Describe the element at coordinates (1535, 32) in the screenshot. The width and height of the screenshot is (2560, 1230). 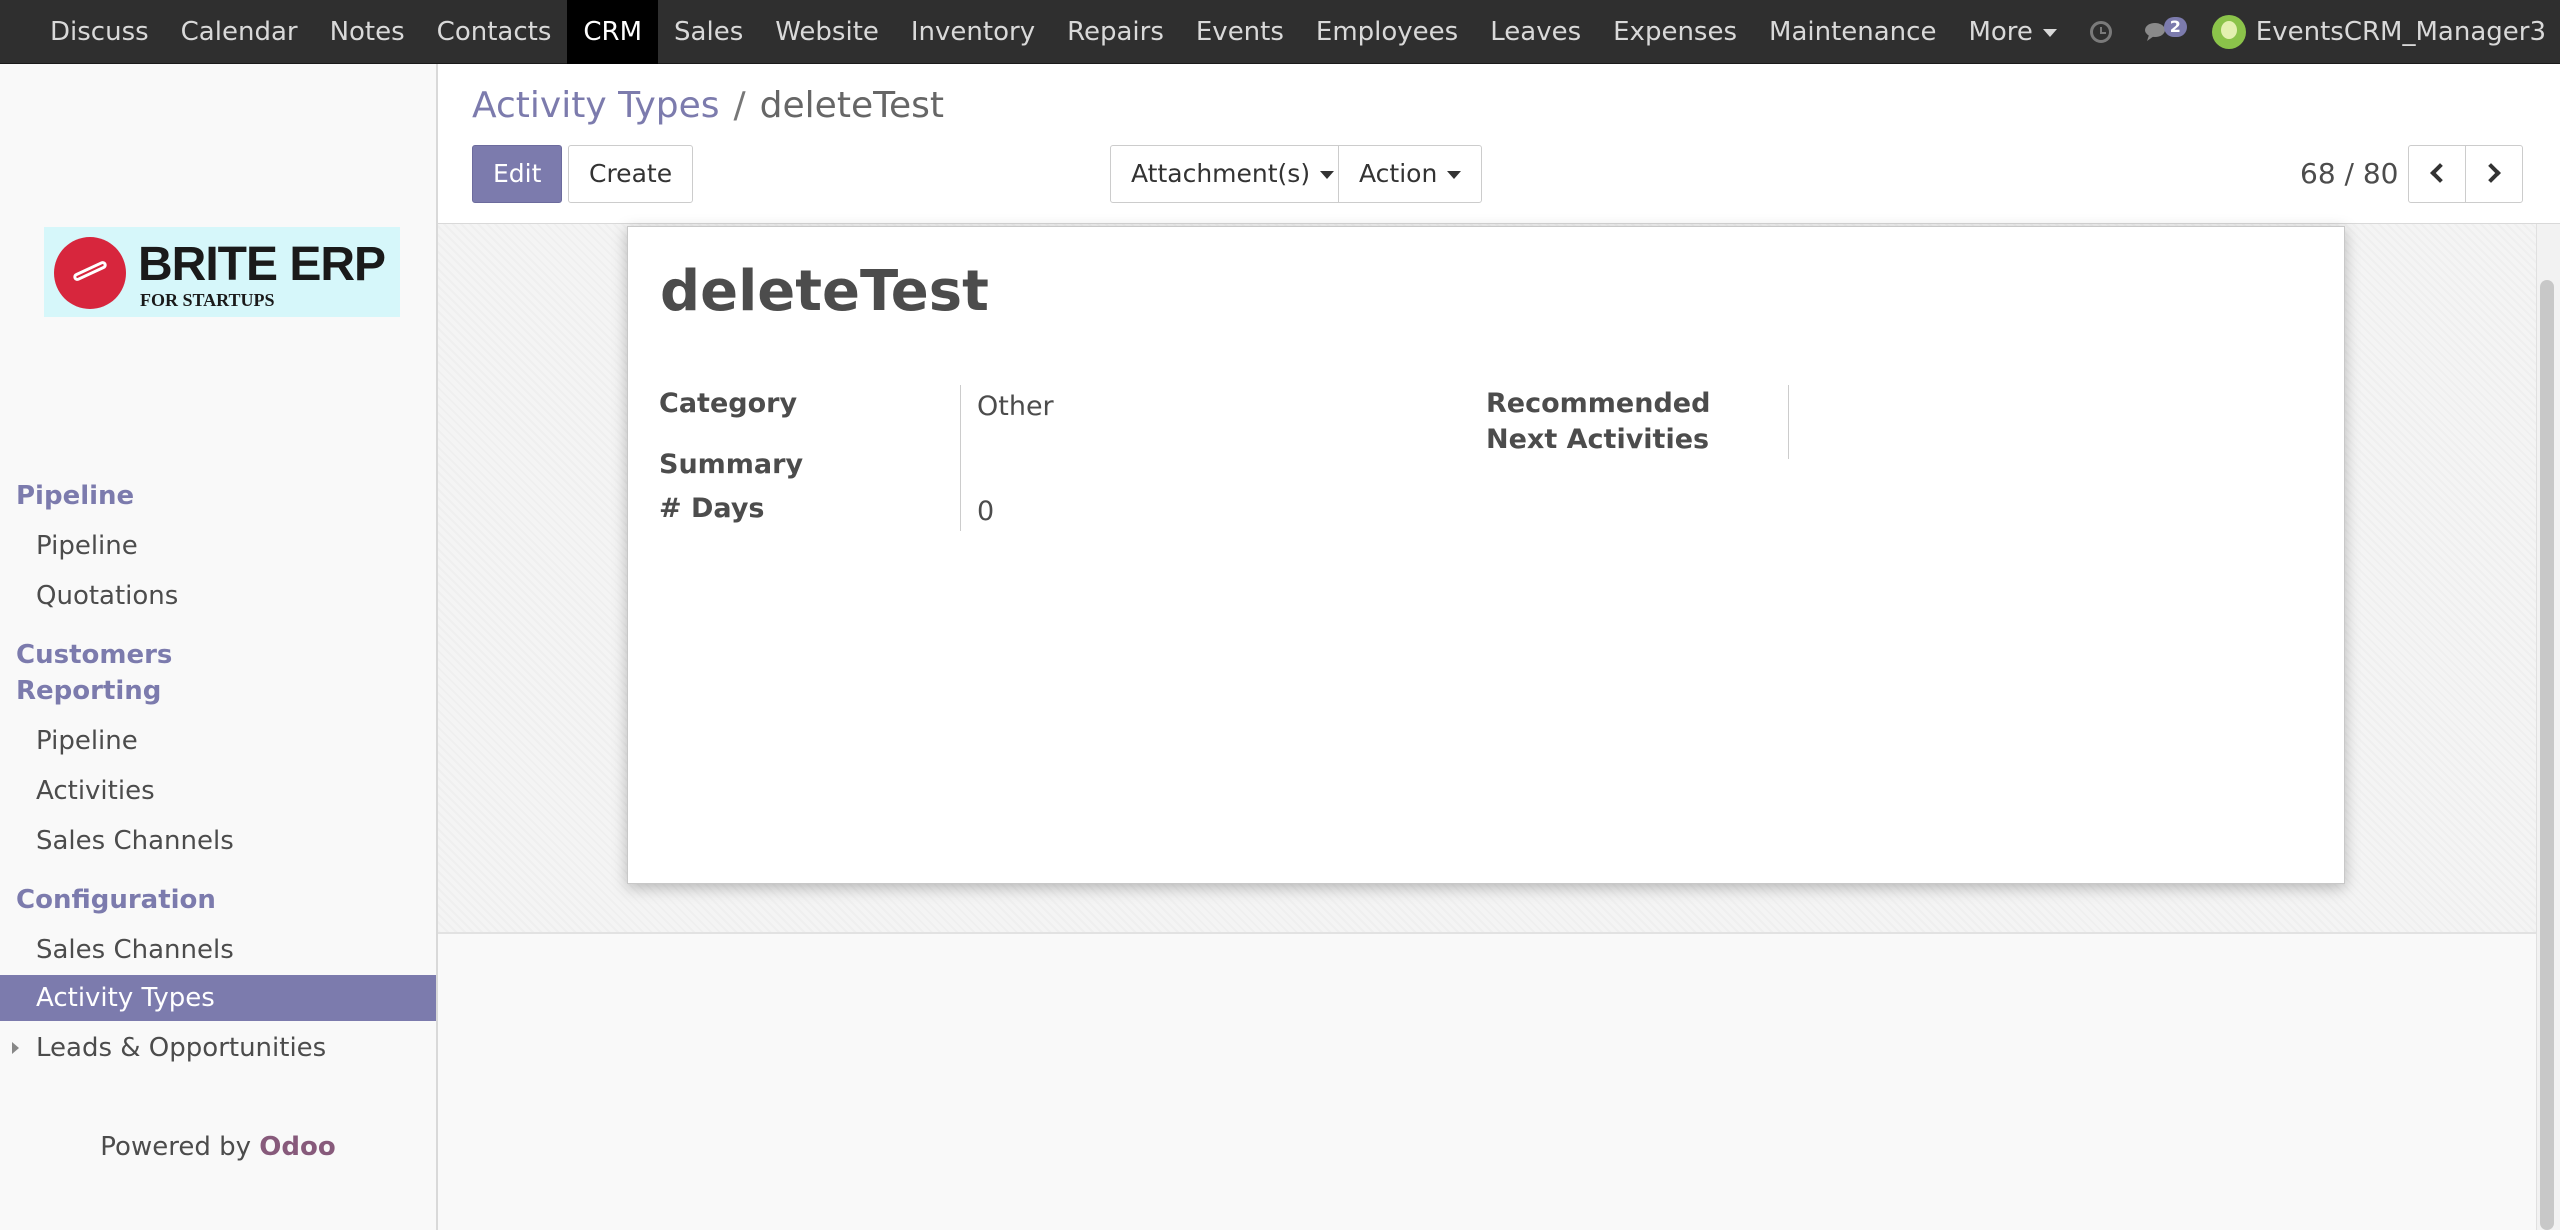
I see `menu-leaves: Leaves` at that location.